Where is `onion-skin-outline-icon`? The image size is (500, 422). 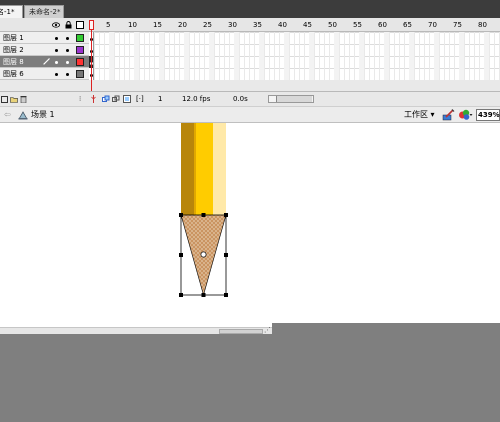 onion-skin-outline-icon is located at coordinates (116, 100).